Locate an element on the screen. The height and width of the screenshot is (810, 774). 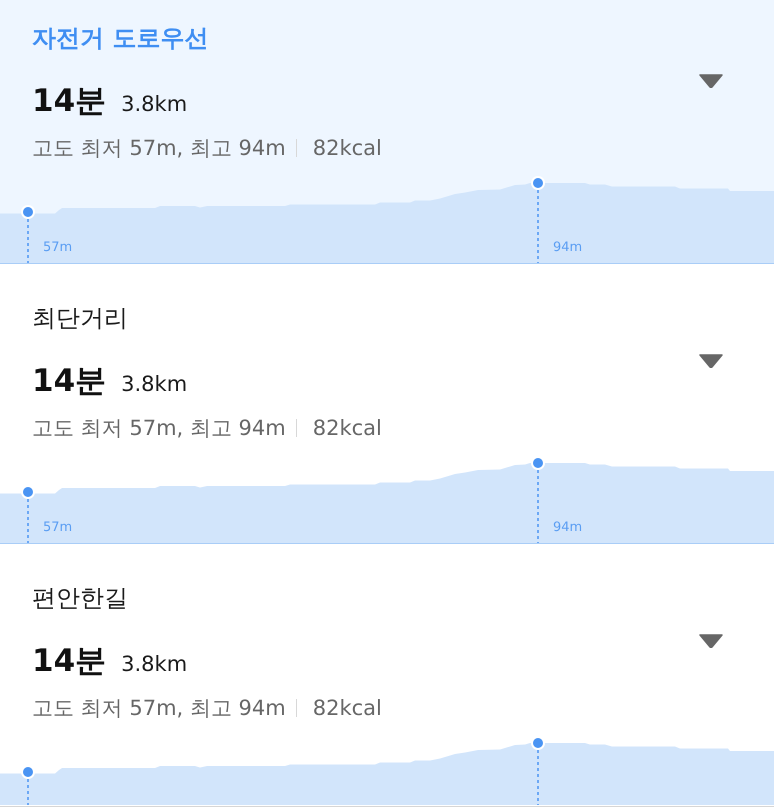
max-elevation-marker is located at coordinates (538, 770).